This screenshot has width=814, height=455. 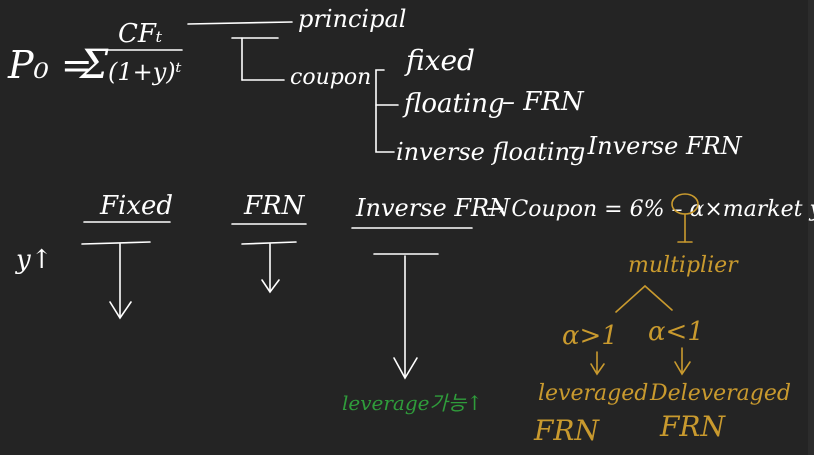 I want to click on label-principal: principal, so click(x=352, y=19).